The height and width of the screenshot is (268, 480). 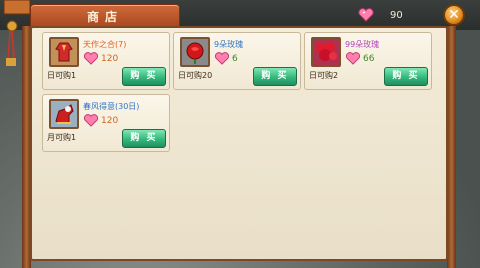 I want to click on purchase-limit: 日可购1, so click(x=62, y=75).